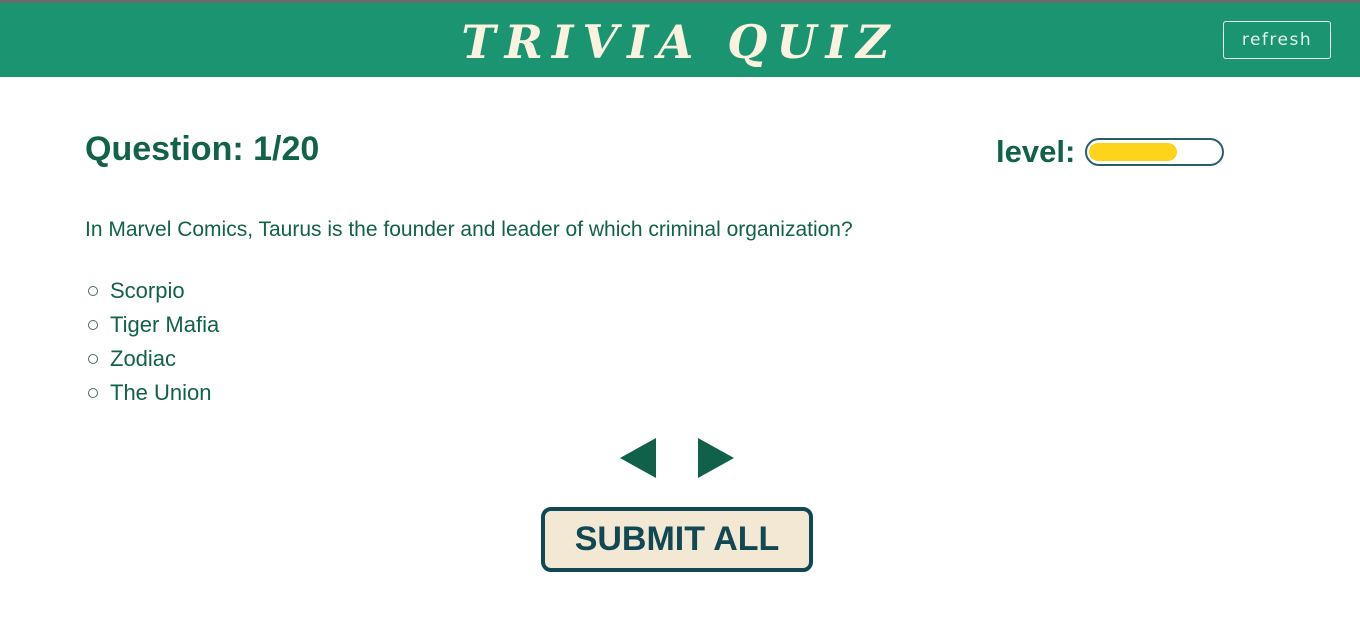 This screenshot has width=1360, height=630. Describe the element at coordinates (165, 324) in the screenshot. I see `option-label: Tiger Mafia` at that location.